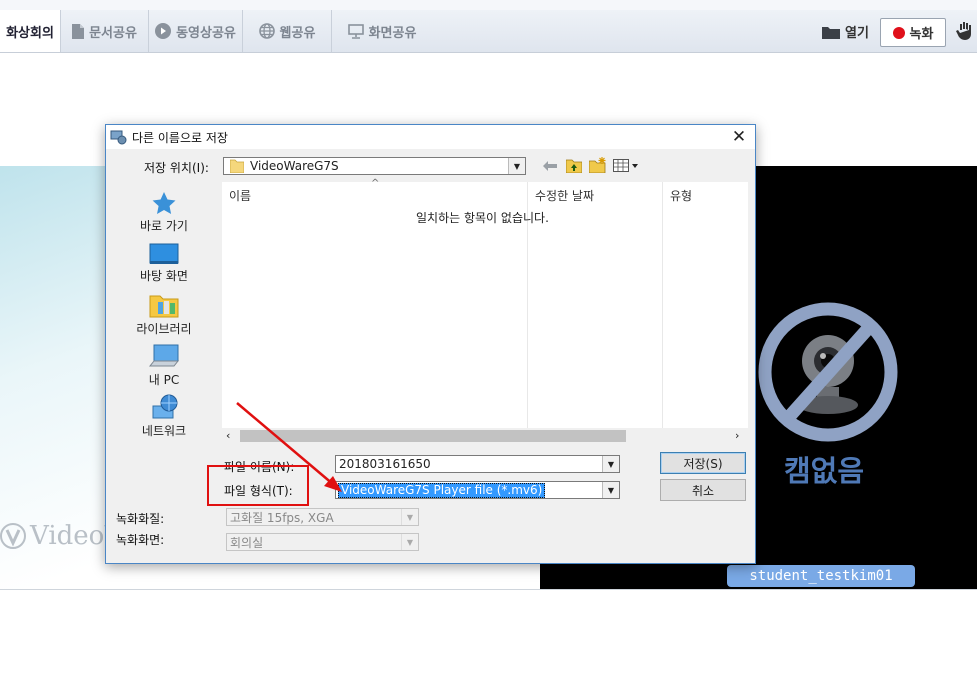  What do you see at coordinates (113, 33) in the screenshot?
I see `tab-label: 문서공유` at bounding box center [113, 33].